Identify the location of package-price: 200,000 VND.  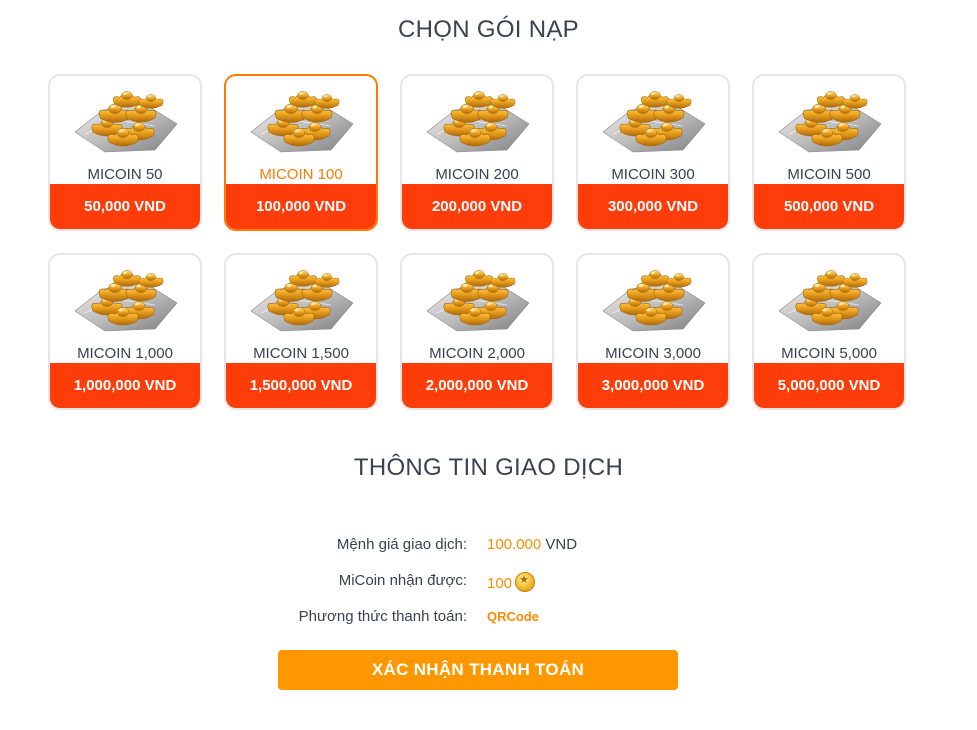
(477, 206).